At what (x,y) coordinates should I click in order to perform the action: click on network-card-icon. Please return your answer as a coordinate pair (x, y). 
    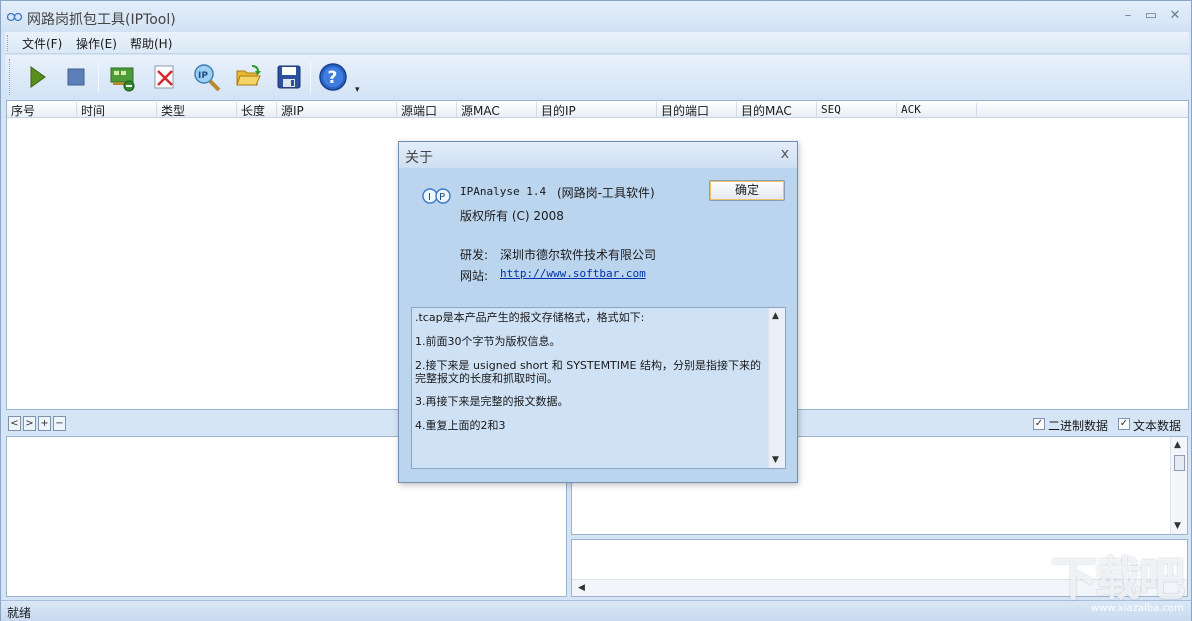
    Looking at the image, I should click on (122, 79).